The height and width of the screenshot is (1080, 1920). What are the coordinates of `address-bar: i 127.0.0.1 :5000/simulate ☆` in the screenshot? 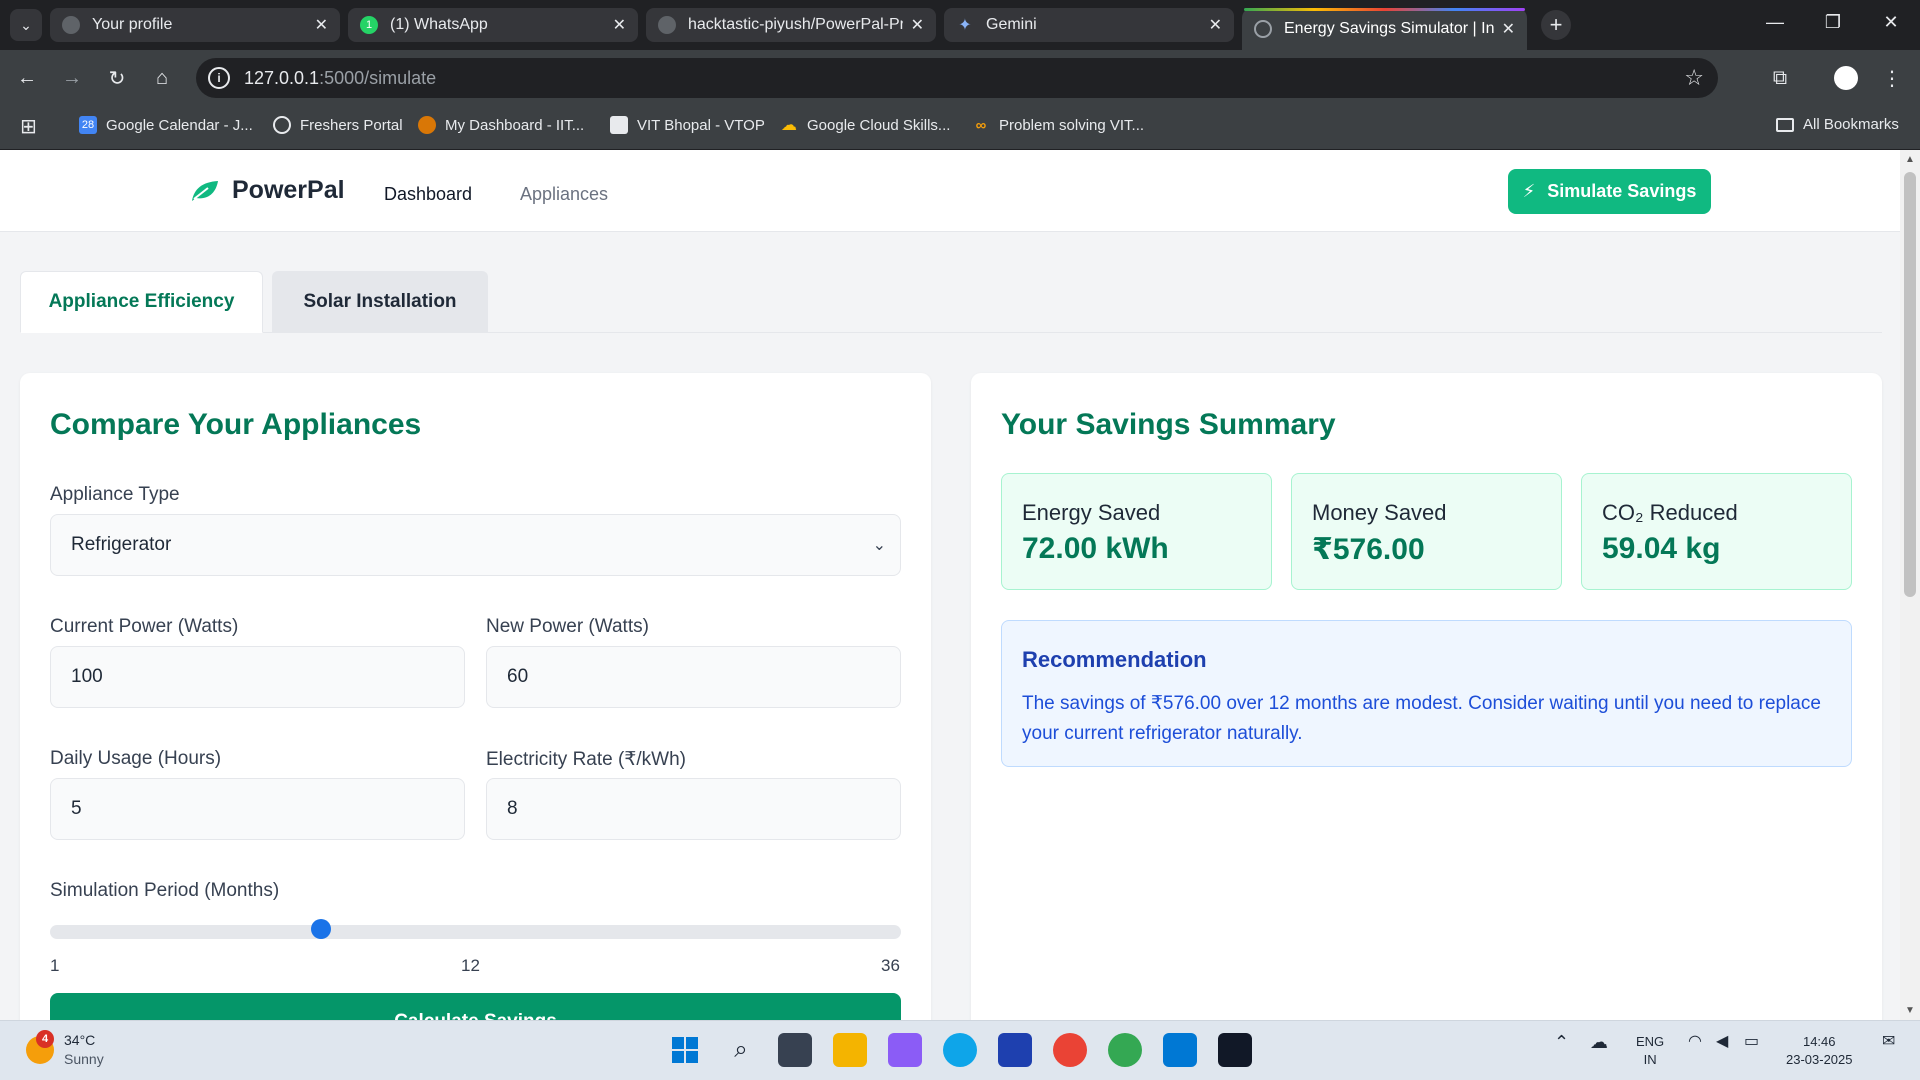 It's located at (957, 78).